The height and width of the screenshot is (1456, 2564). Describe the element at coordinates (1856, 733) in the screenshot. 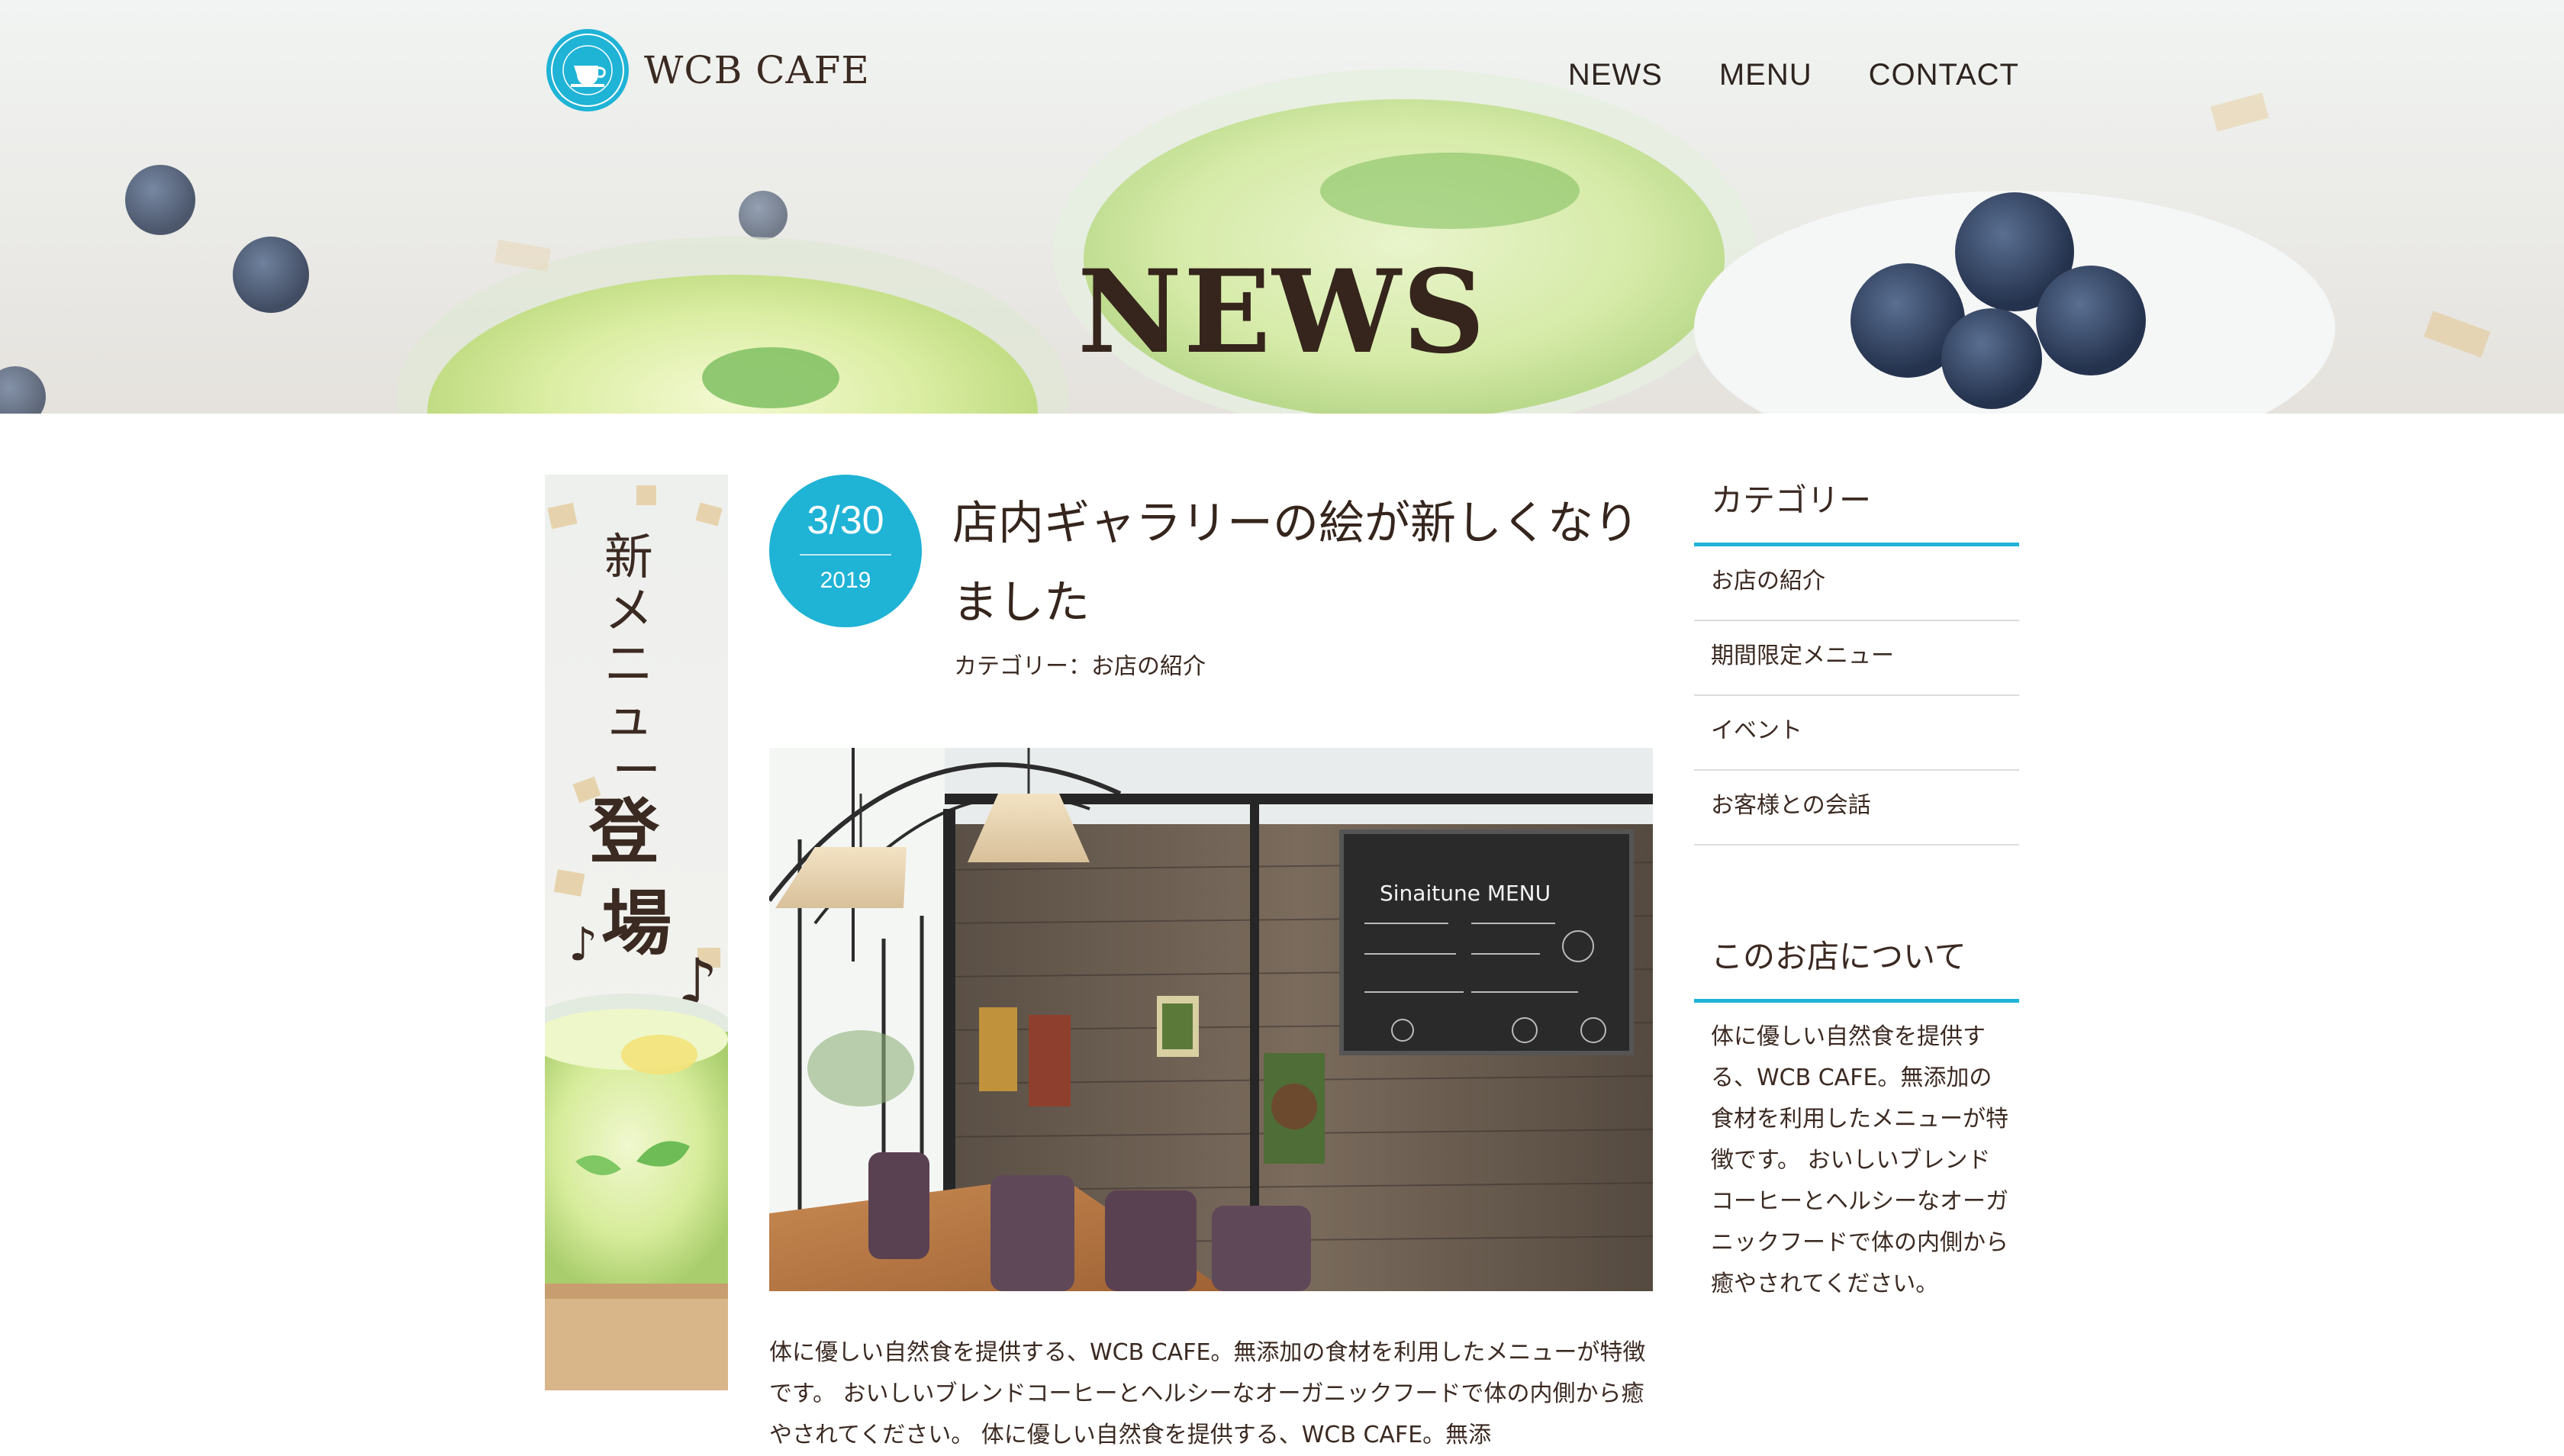

I see `sidebar-item-events: イベント` at that location.